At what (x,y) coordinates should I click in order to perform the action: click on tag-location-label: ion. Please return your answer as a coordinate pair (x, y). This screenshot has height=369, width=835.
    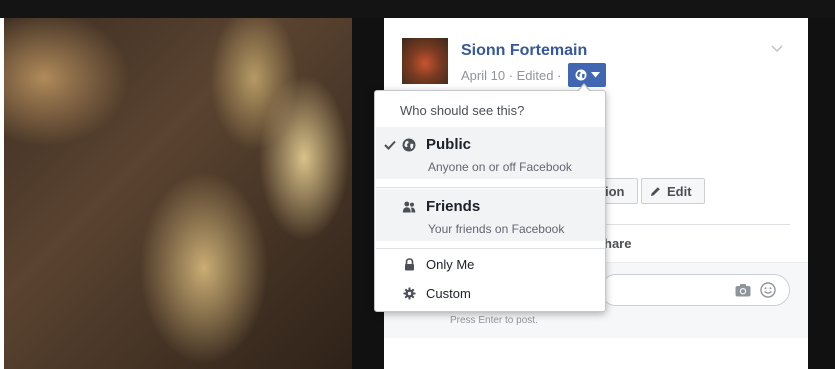
    Looking at the image, I should click on (615, 191).